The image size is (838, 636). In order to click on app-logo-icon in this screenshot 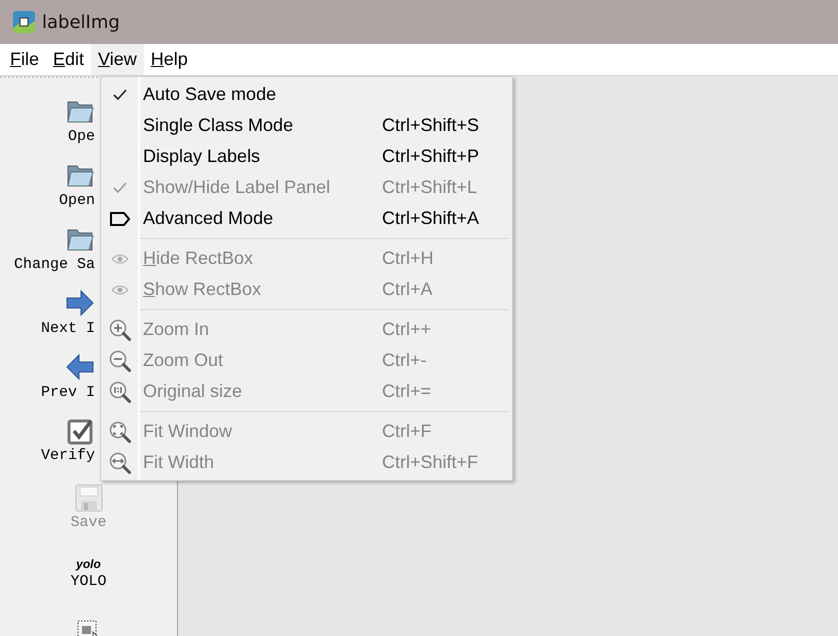, I will do `click(24, 22)`.